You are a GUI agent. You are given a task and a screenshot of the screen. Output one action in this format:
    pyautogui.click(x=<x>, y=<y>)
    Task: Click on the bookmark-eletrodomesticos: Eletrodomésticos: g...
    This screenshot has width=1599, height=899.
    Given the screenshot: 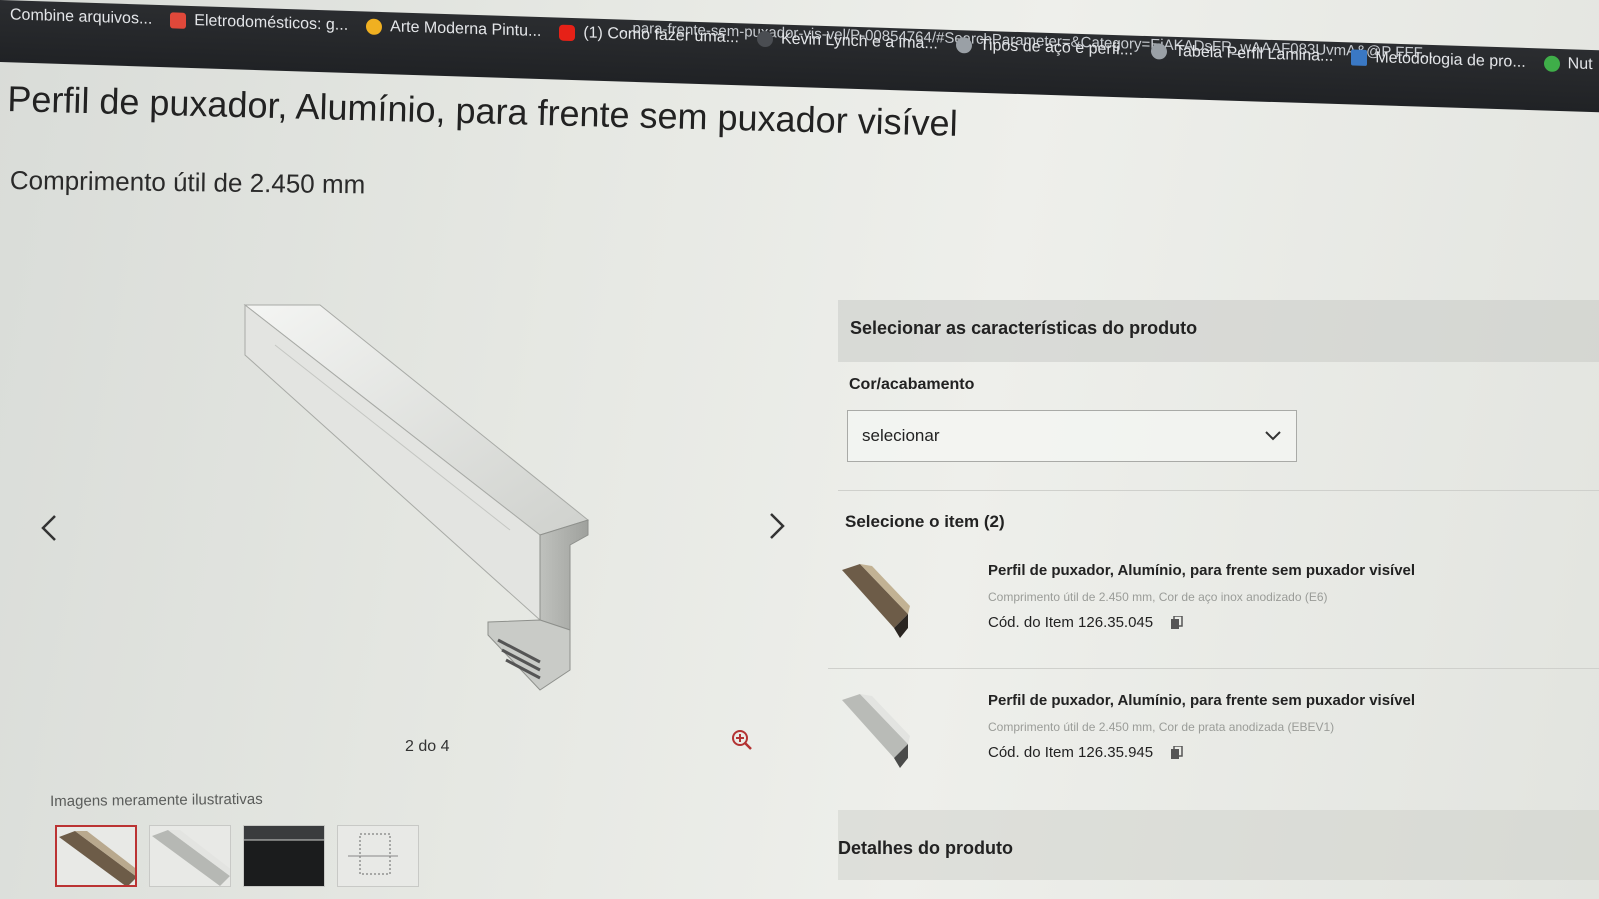 What is the action you would take?
    pyautogui.click(x=259, y=23)
    